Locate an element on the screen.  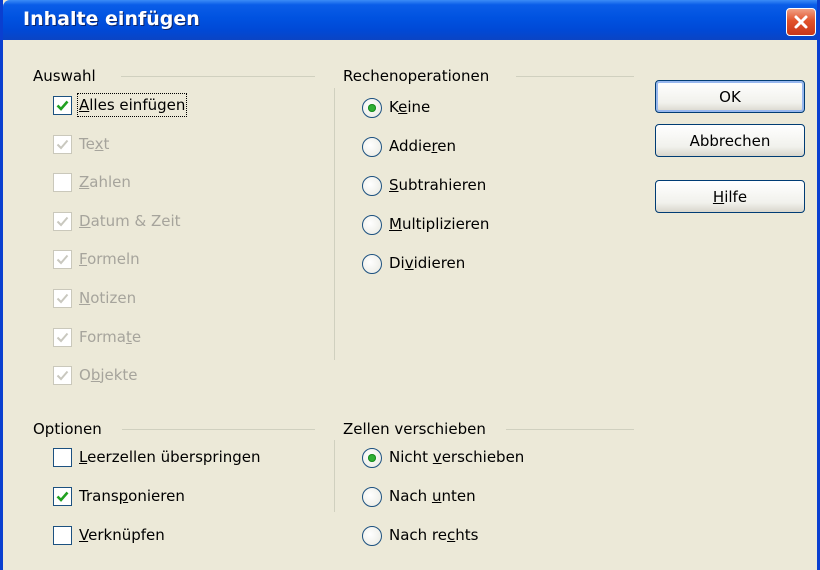
checkbox-objekte-label: Objekte is located at coordinates (108, 375).